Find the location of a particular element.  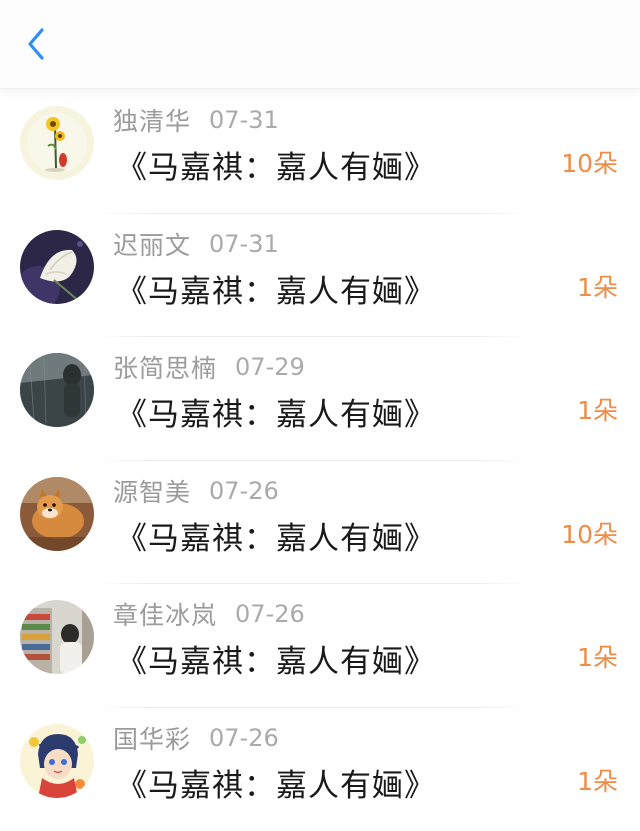

user-name: 张简思楠 is located at coordinates (165, 367).